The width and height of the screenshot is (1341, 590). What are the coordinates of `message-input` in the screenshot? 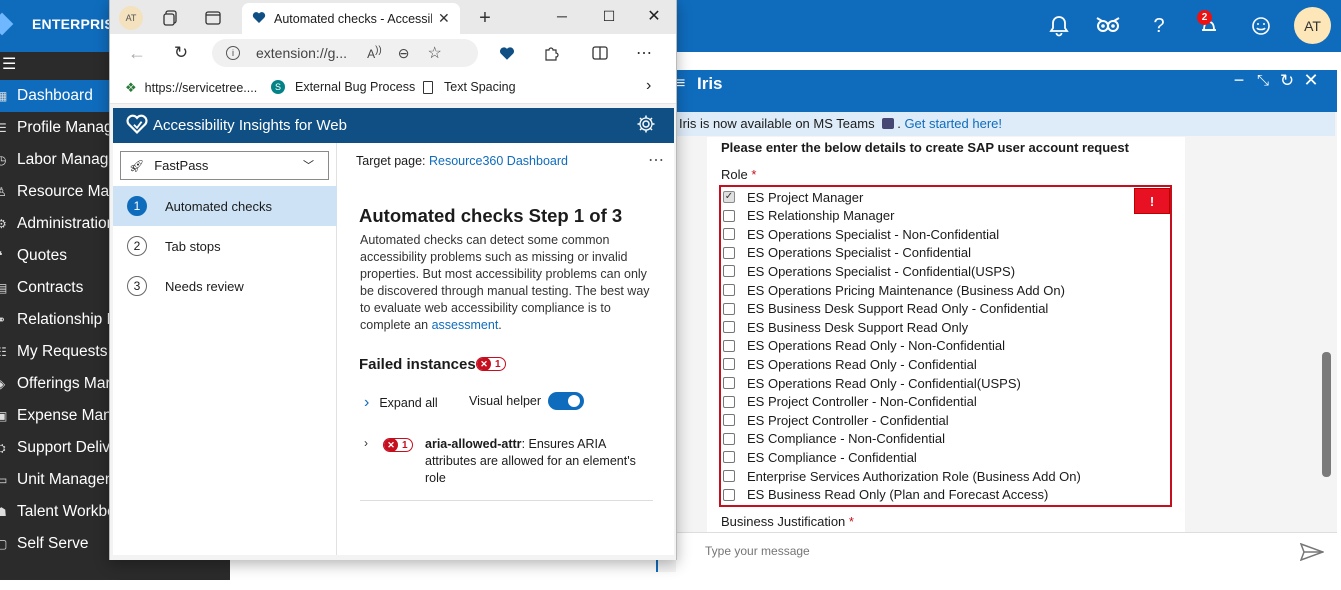 It's located at (985, 551).